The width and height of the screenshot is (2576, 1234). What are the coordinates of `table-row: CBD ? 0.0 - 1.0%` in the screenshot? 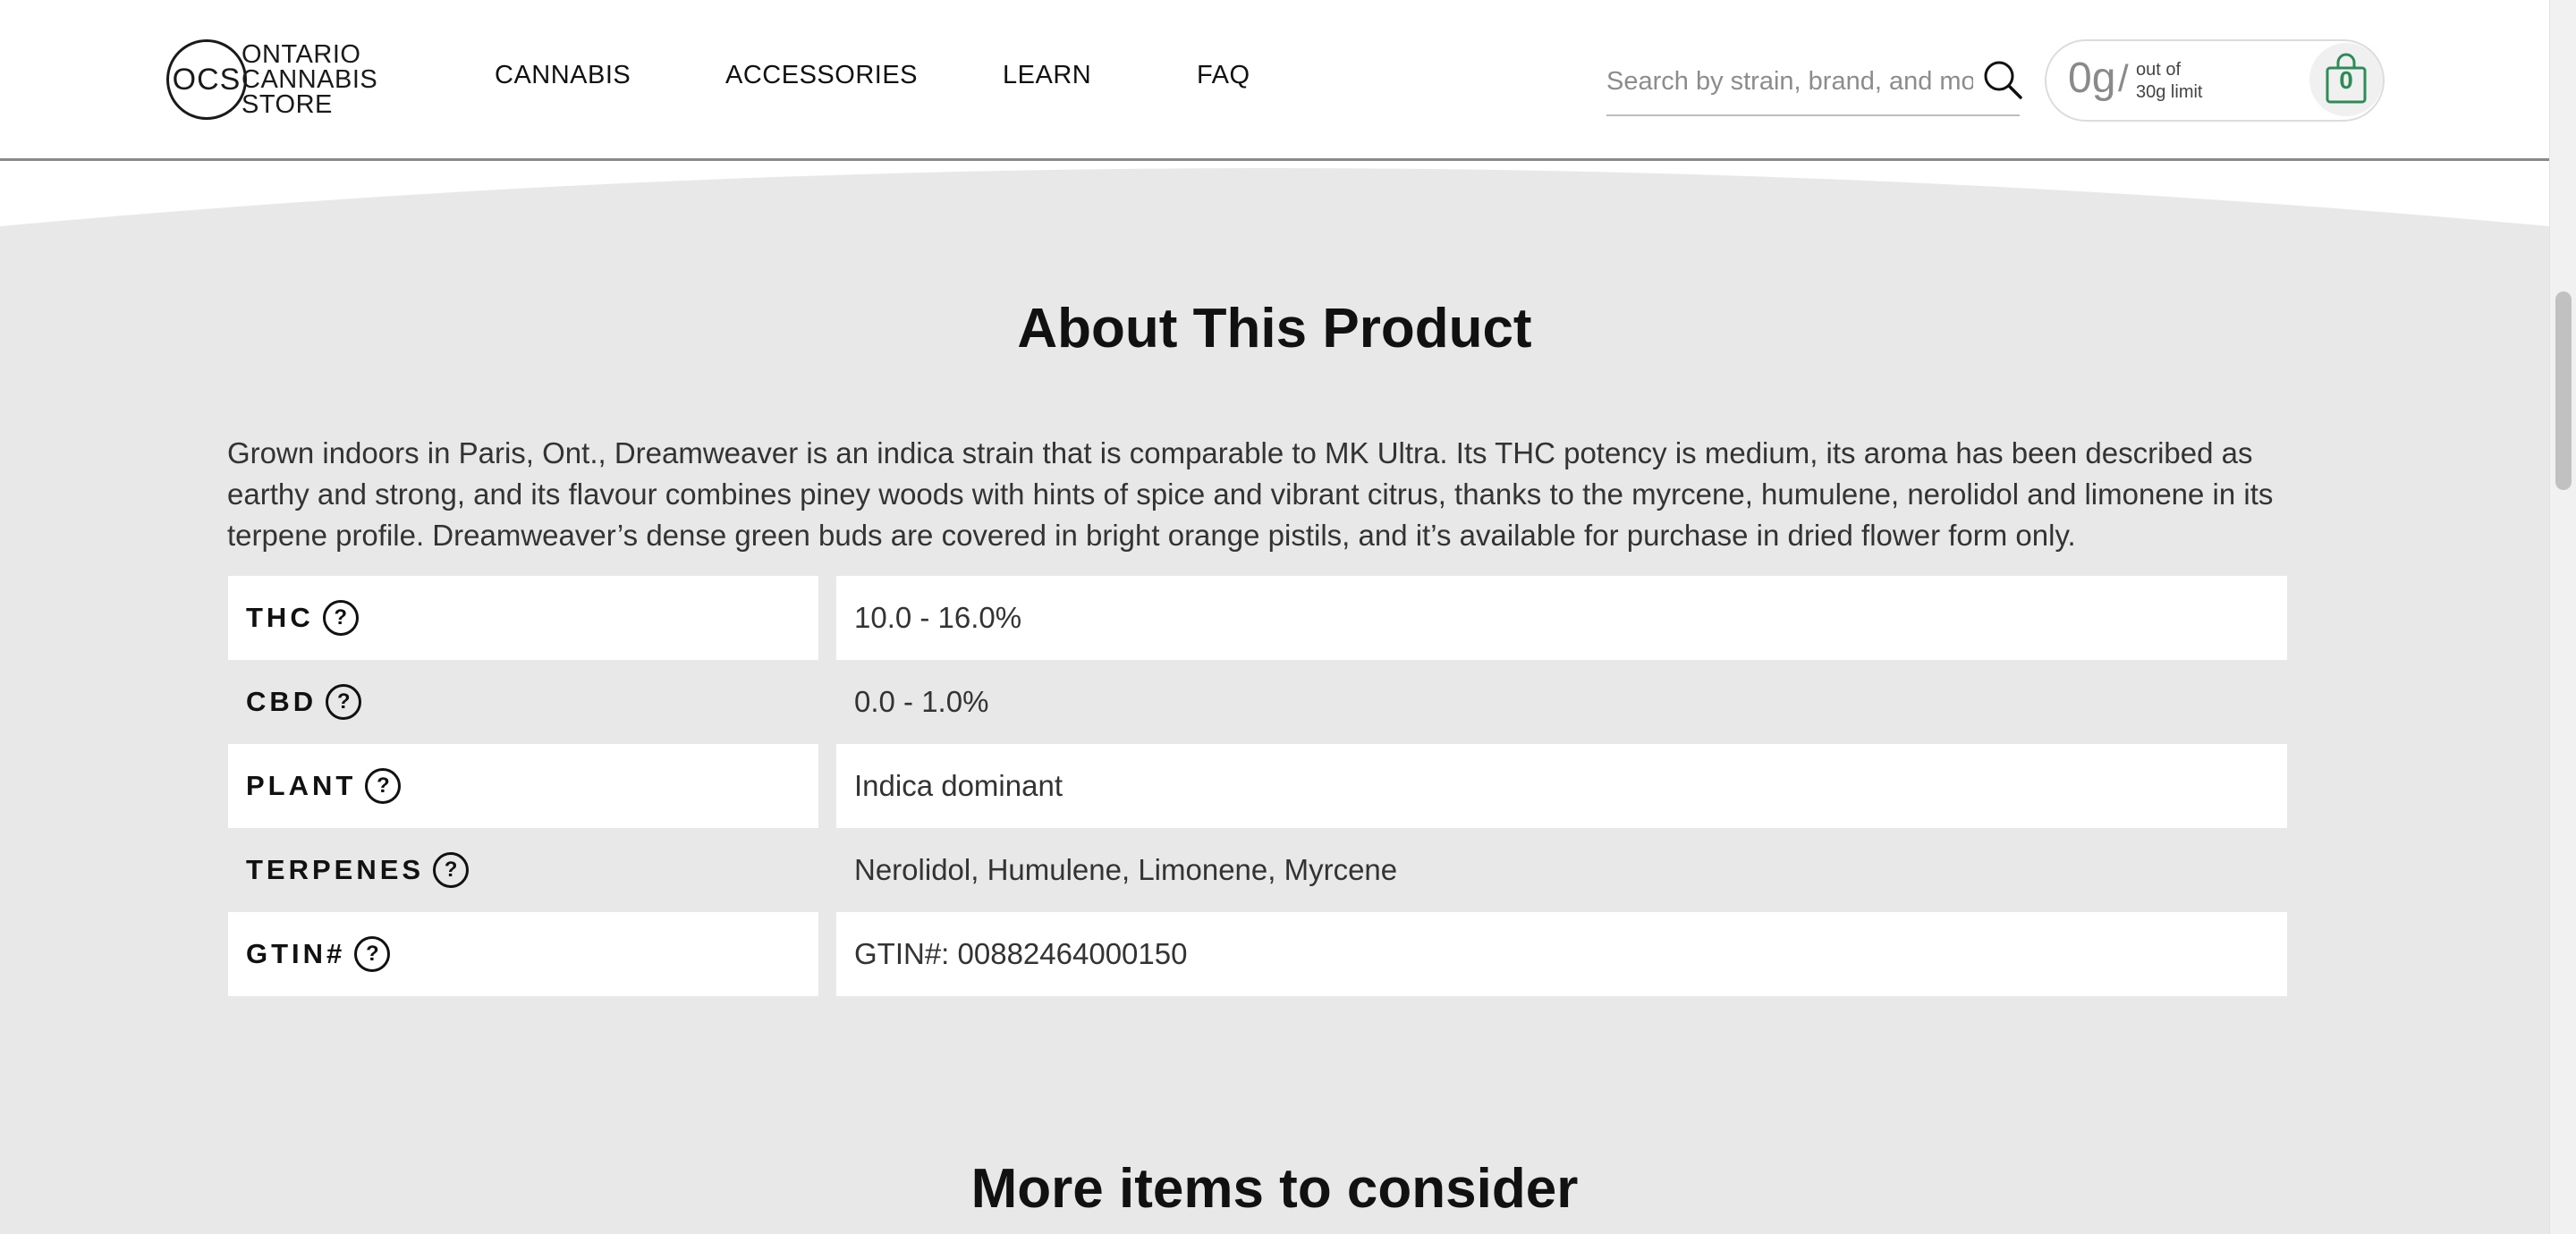 It's located at (1257, 702).